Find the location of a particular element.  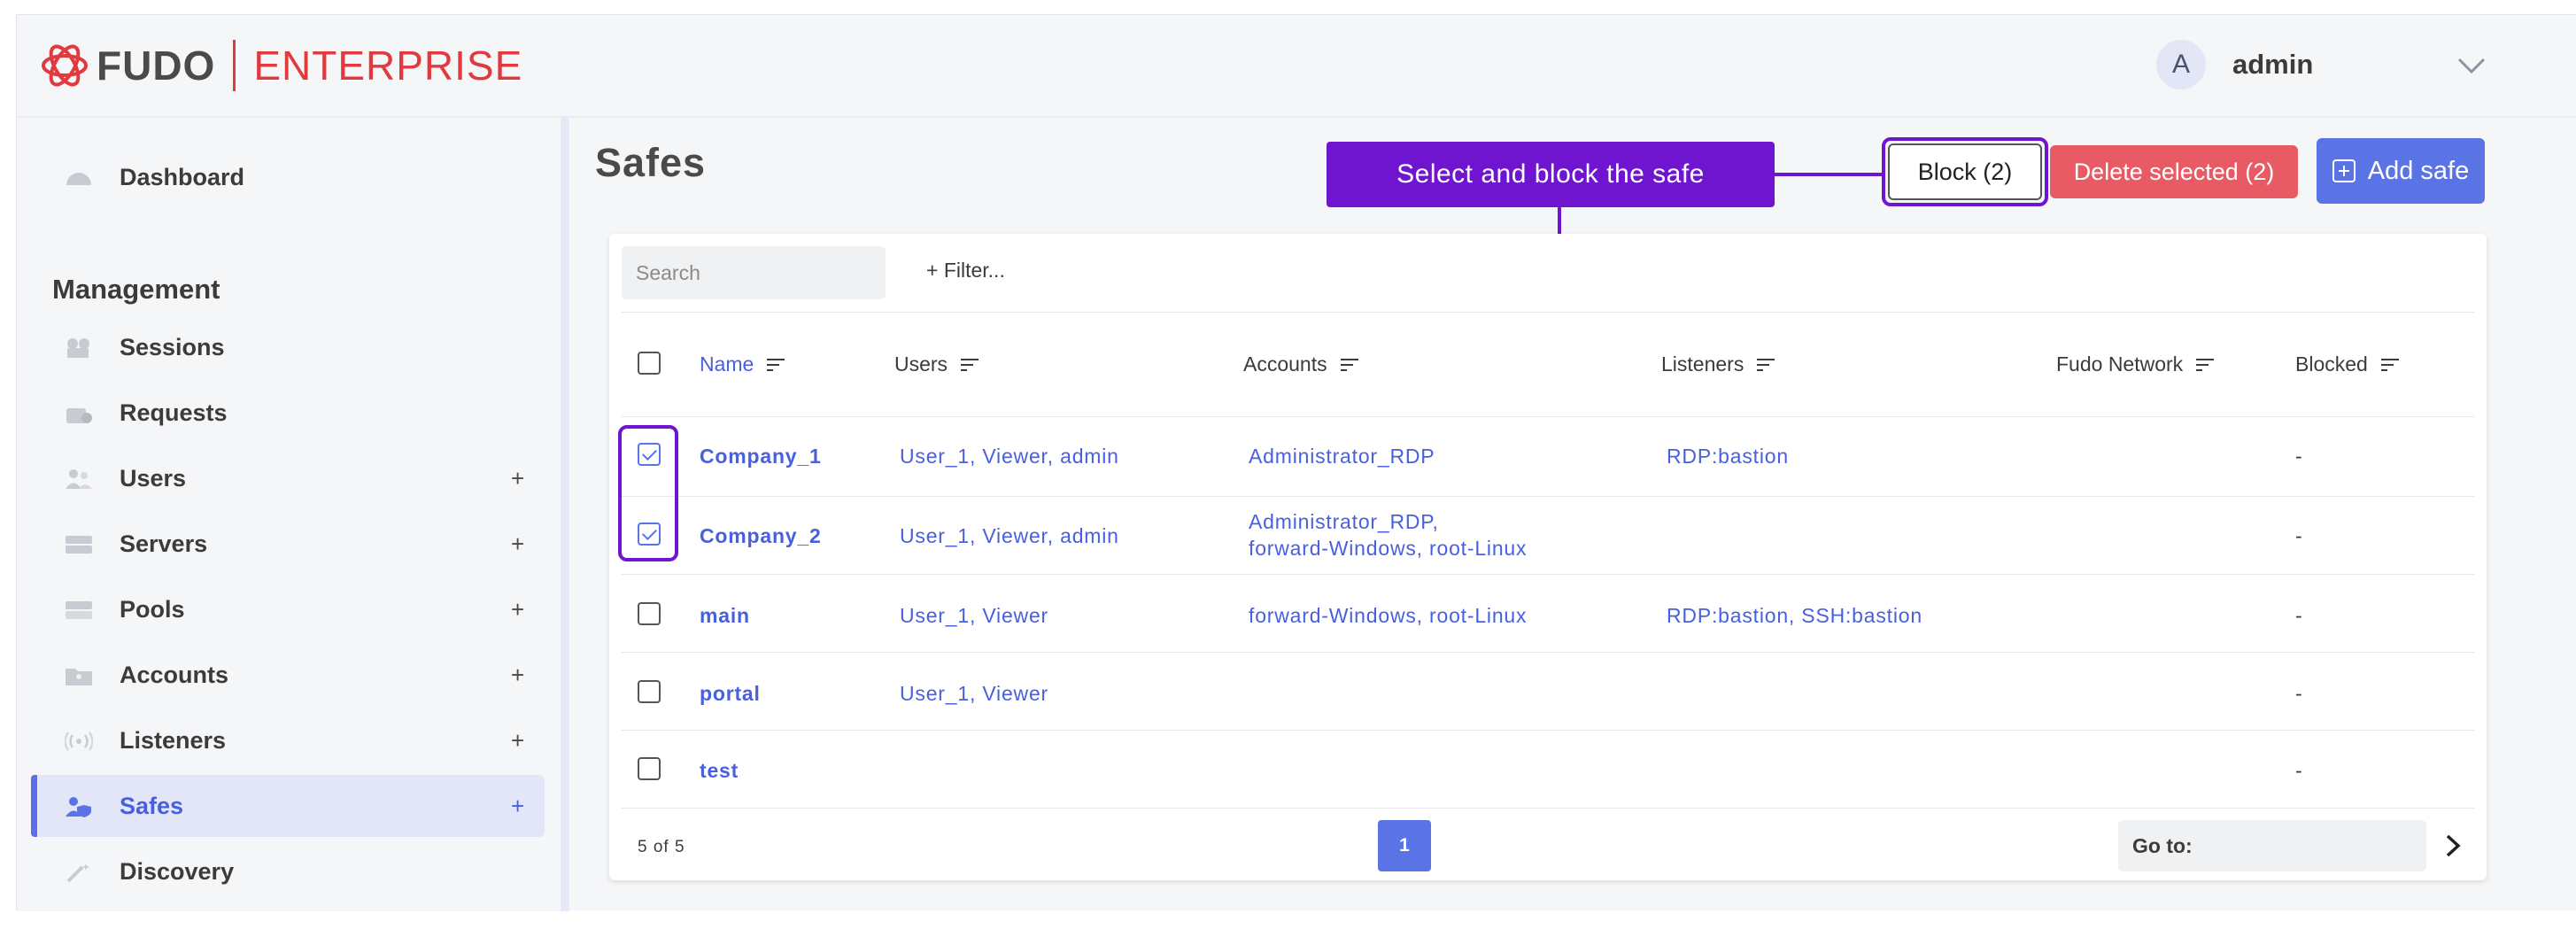

accounts-cell: Administrator_RDP is located at coordinates (1342, 456).